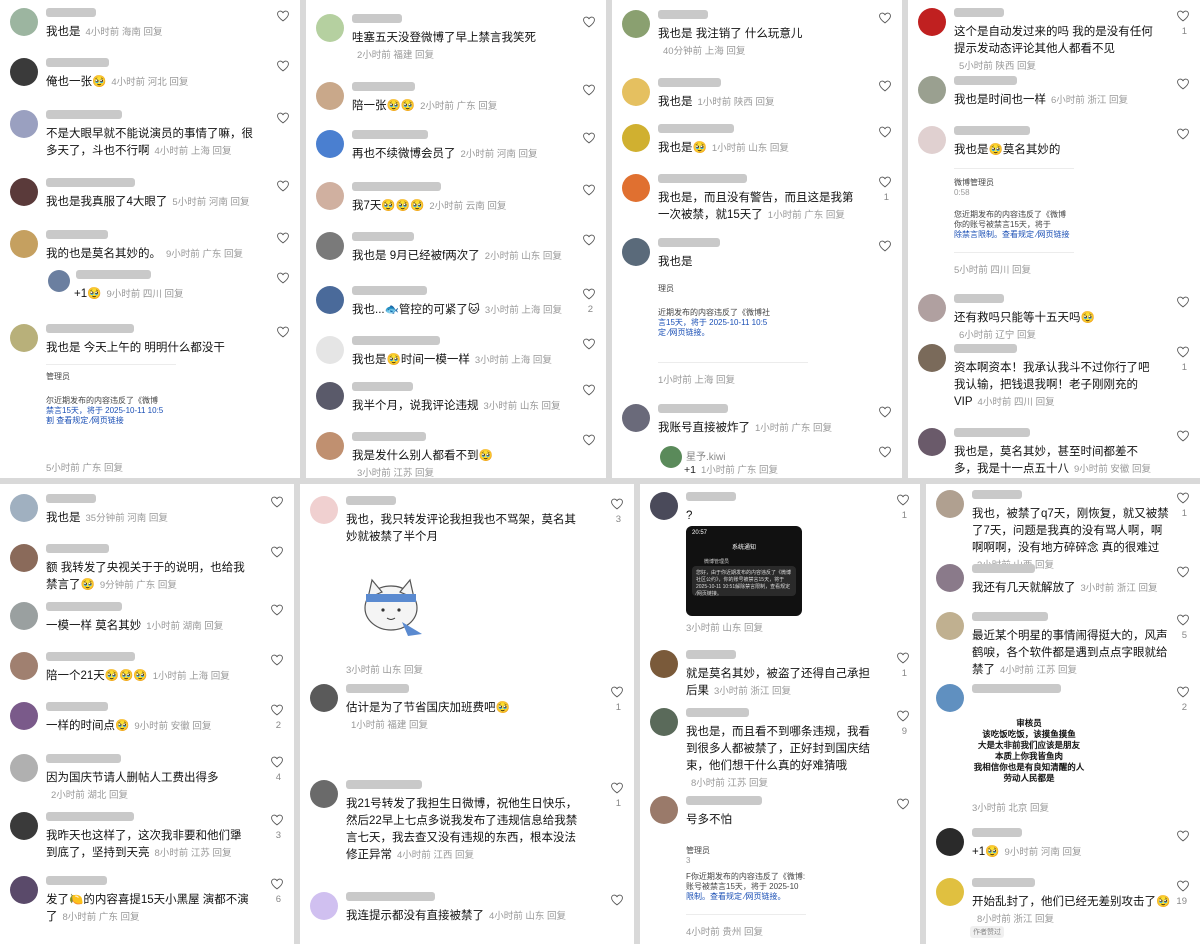  What do you see at coordinates (1012, 235) in the screenshot?
I see `card-line: 除禁言限制。查看规定 ⁄网页链接` at bounding box center [1012, 235].